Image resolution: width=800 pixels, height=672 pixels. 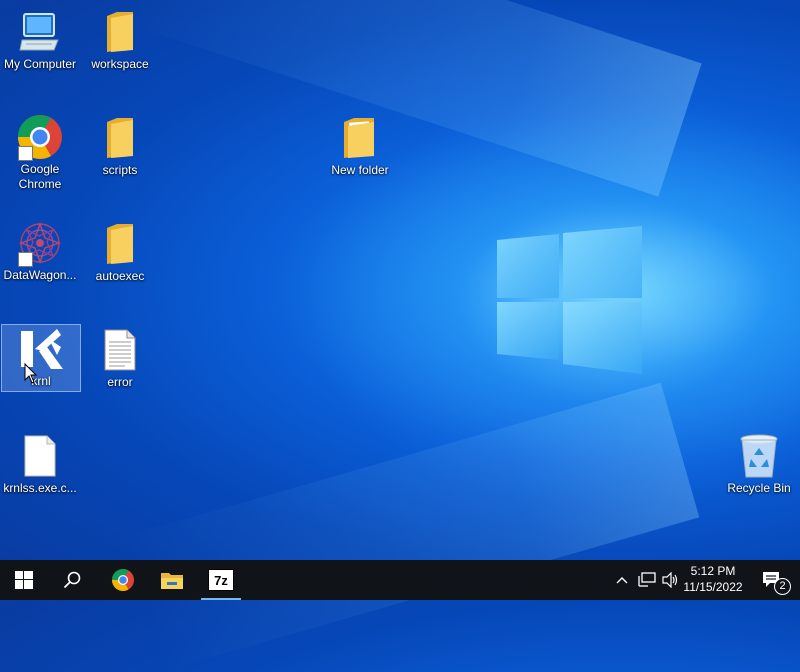 I want to click on mouse-cursor-icon, so click(x=31, y=373).